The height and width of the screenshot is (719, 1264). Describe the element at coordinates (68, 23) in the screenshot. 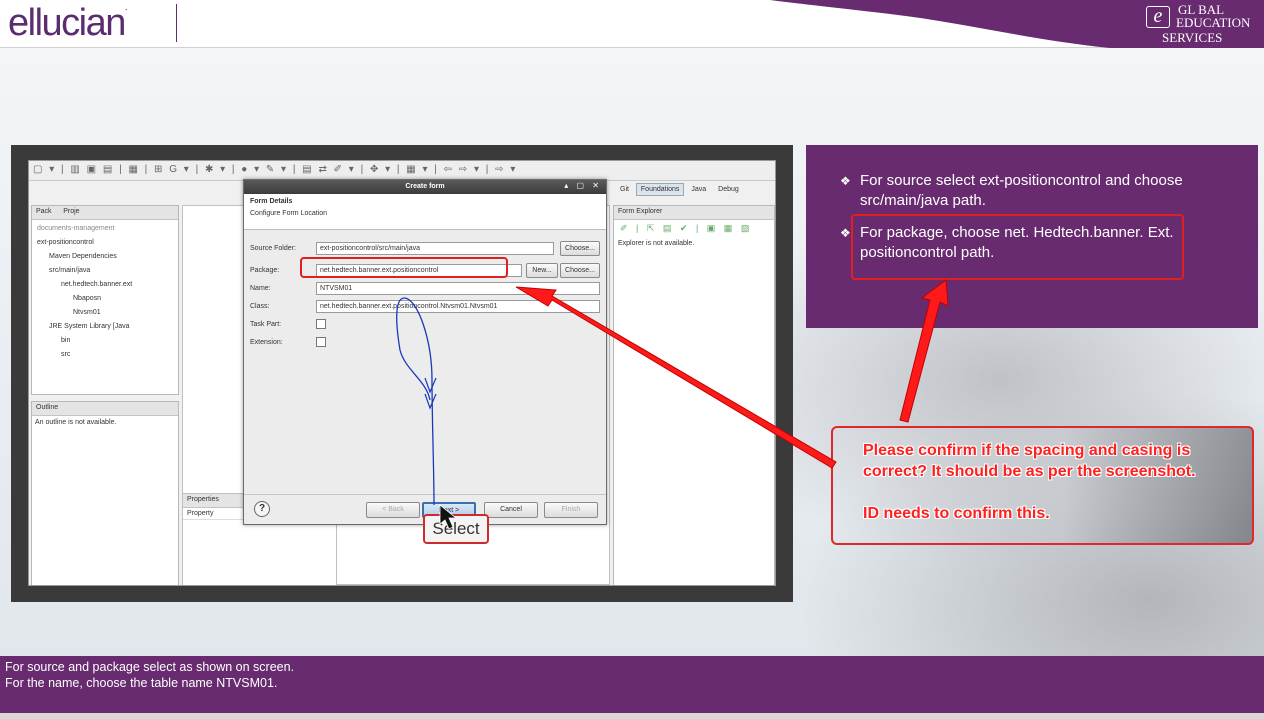

I see `ellucian-logo: ellucian.` at that location.